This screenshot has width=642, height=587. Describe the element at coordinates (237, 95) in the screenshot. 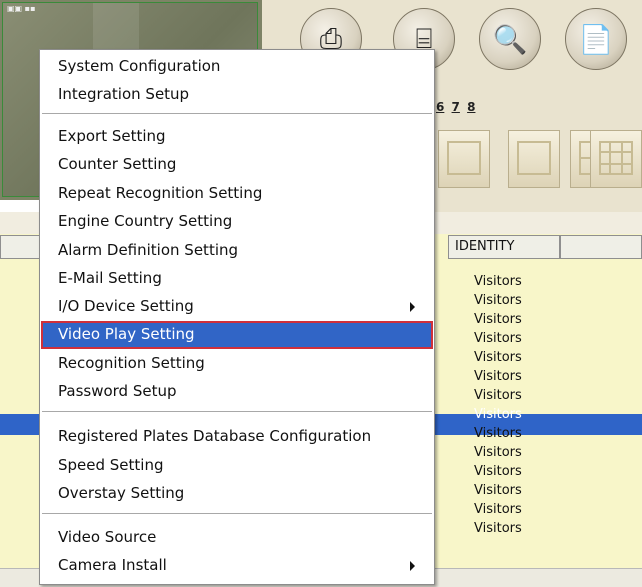

I see `menu-item-integration-setup: Integration Setup` at that location.